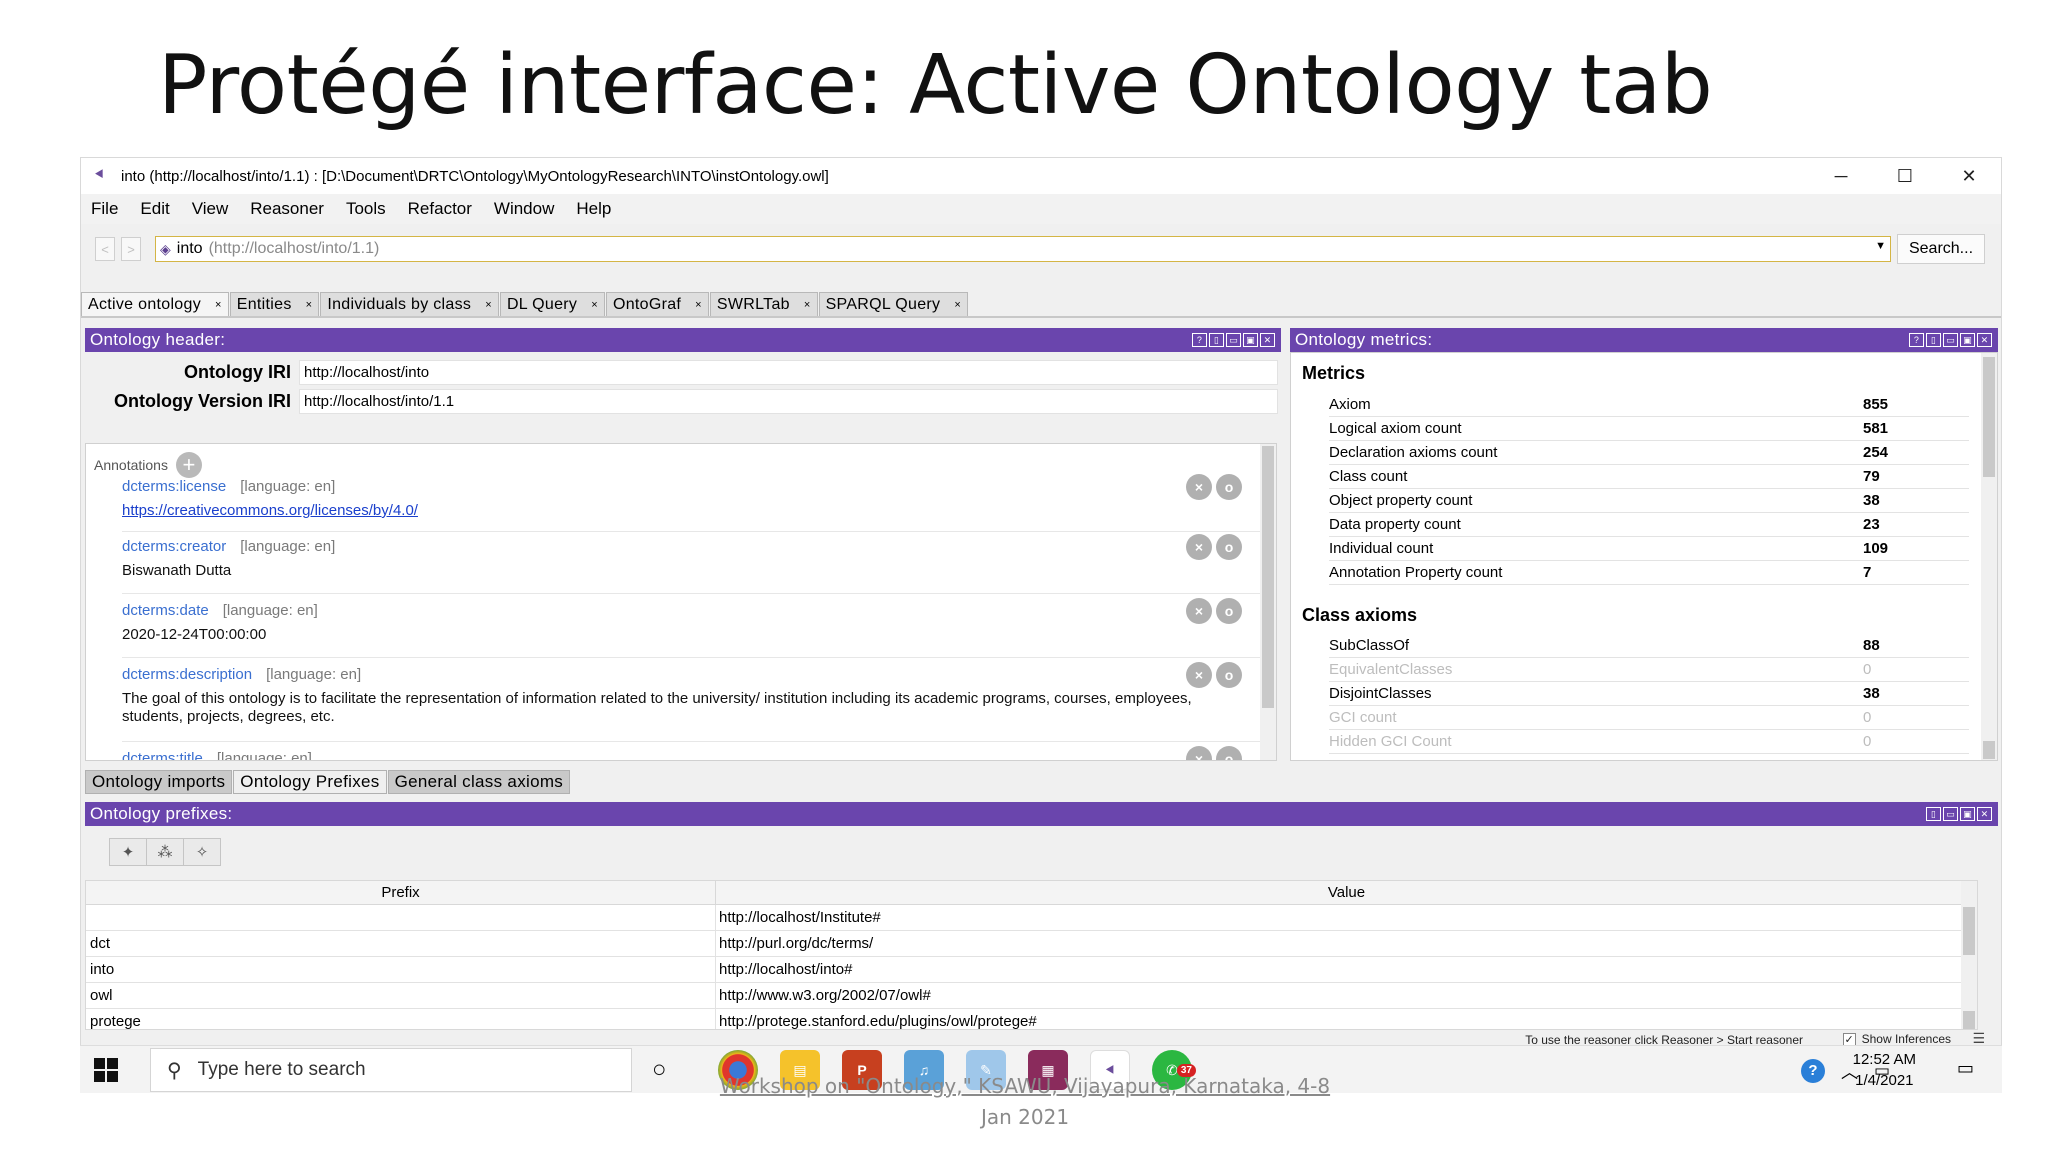 The image size is (2048, 1152). I want to click on tab-general-class-axioms: General class axioms, so click(479, 782).